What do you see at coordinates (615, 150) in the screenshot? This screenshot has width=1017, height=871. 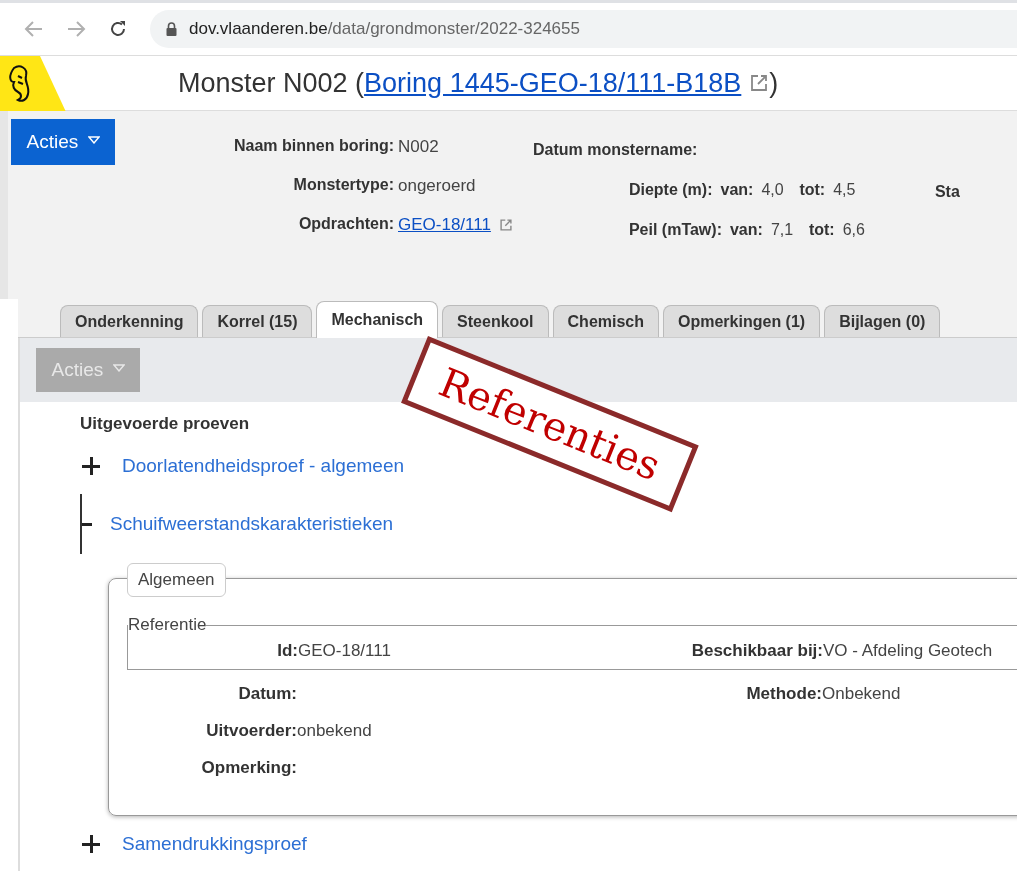 I see `field-label: Datum monstername:` at bounding box center [615, 150].